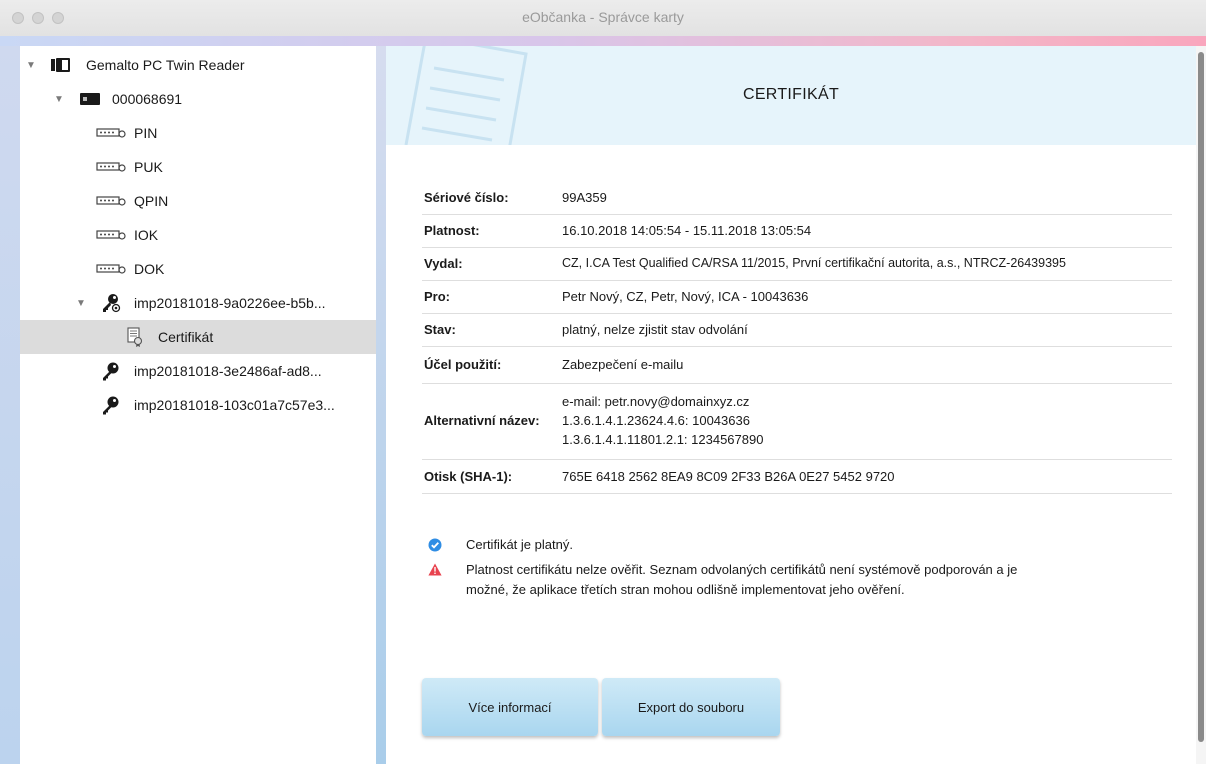  Describe the element at coordinates (148, 167) in the screenshot. I see `tree-item-label: PUK` at that location.